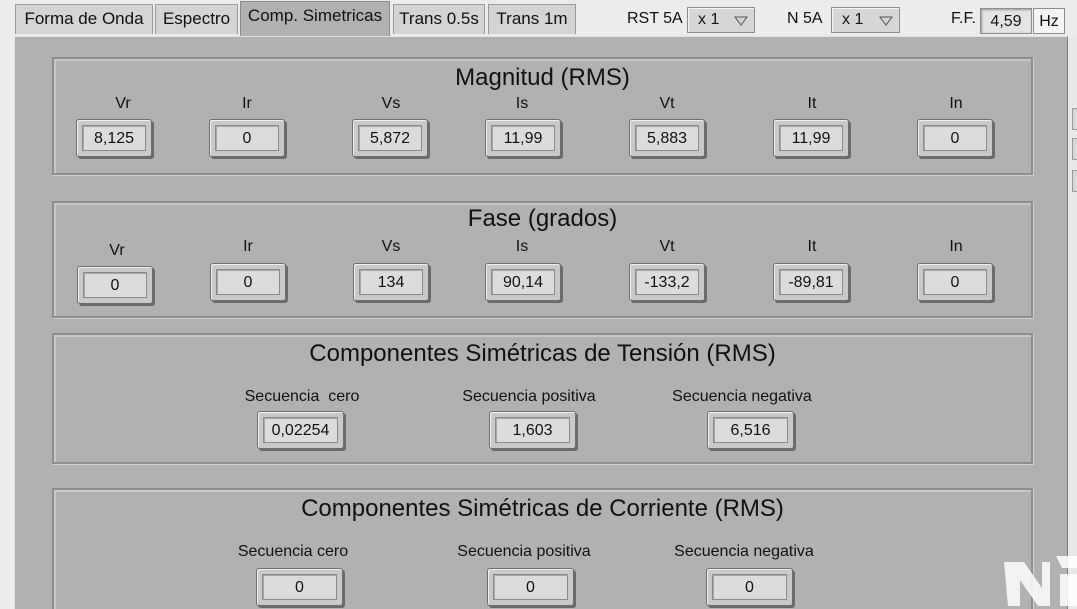  What do you see at coordinates (247, 103) in the screenshot?
I see `magnitude-label-ir: Ir` at bounding box center [247, 103].